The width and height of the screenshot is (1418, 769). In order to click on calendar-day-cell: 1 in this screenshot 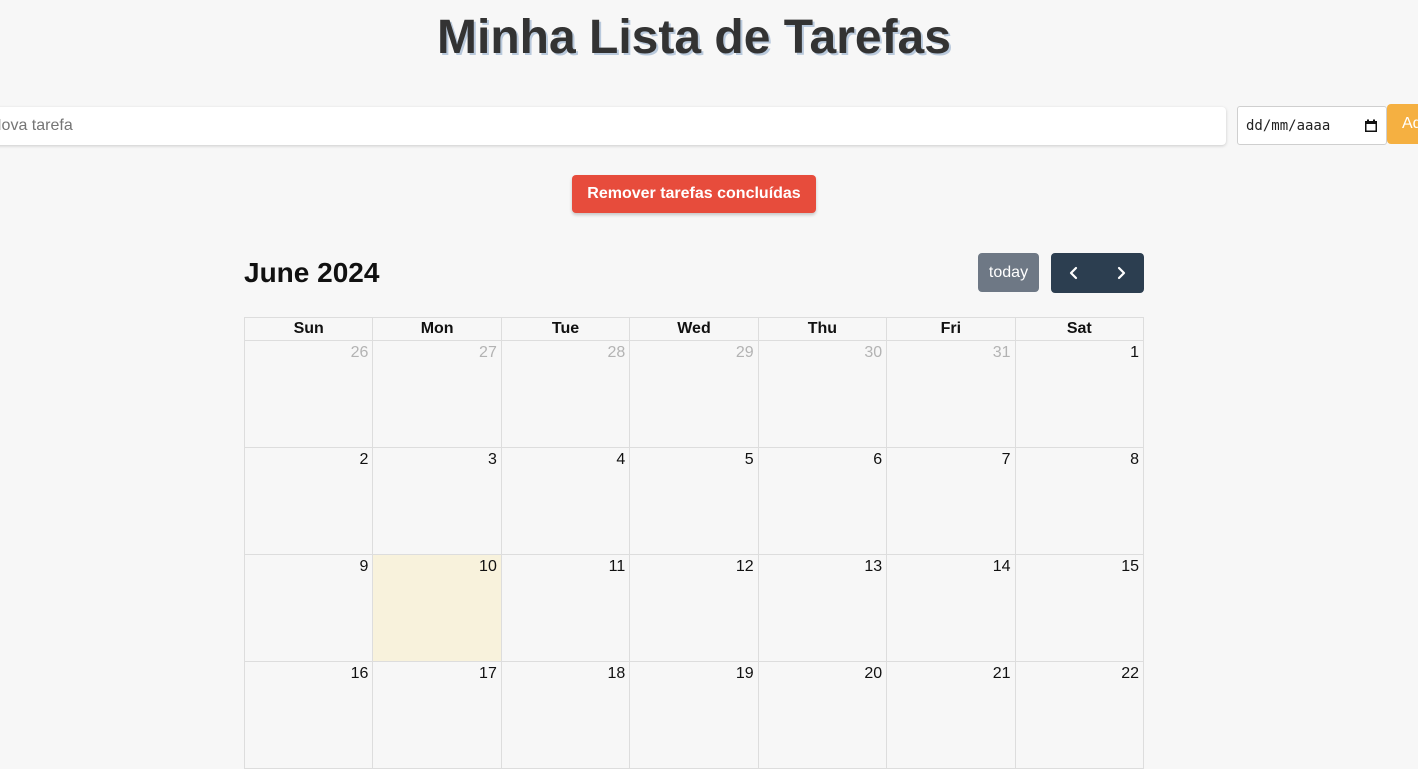, I will do `click(1079, 394)`.